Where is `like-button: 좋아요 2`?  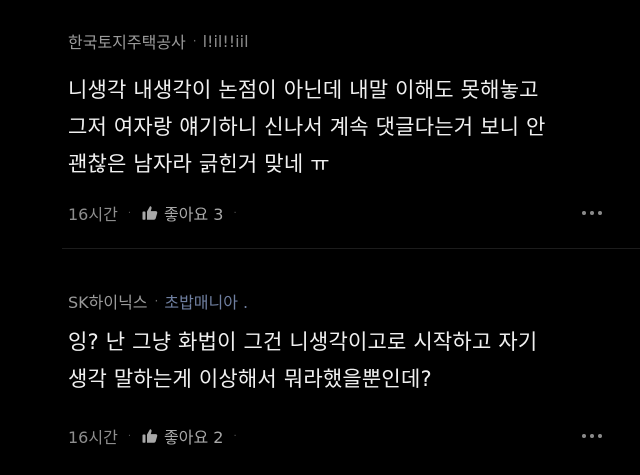
like-button: 좋아요 2 is located at coordinates (182, 436).